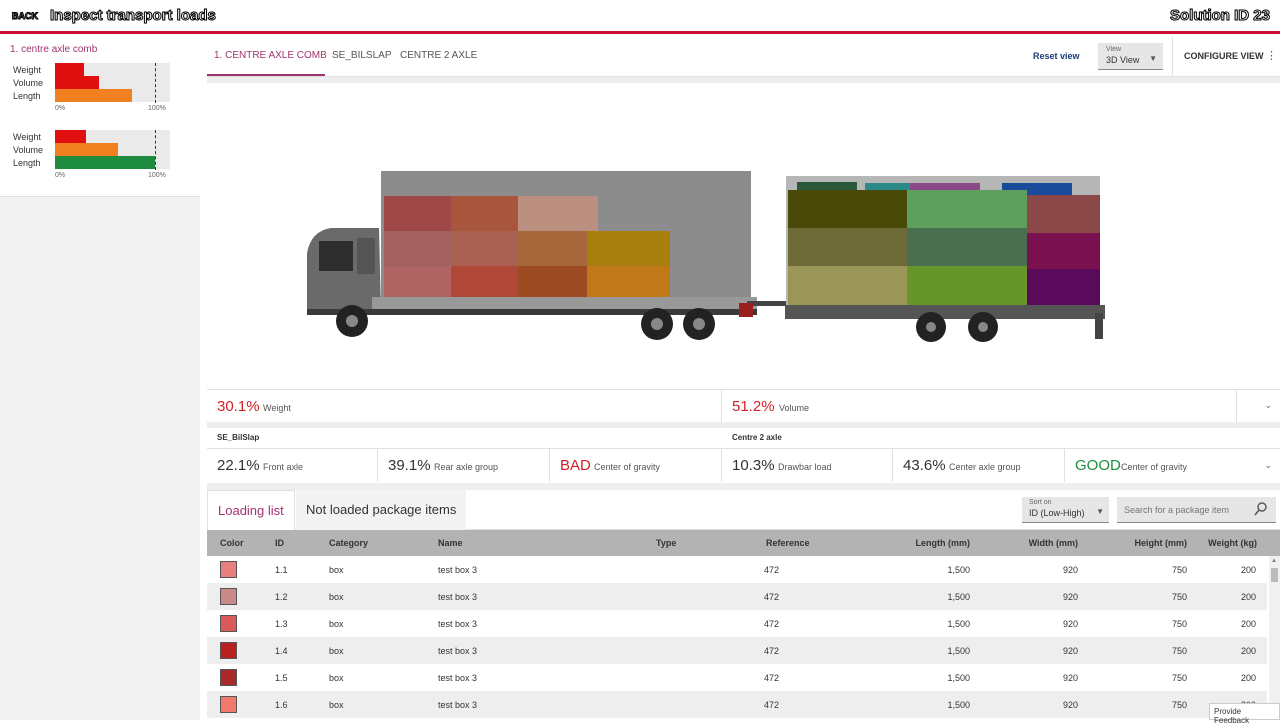 The width and height of the screenshot is (1280, 725). I want to click on rear-axle-label: Rear axle group, so click(466, 467).